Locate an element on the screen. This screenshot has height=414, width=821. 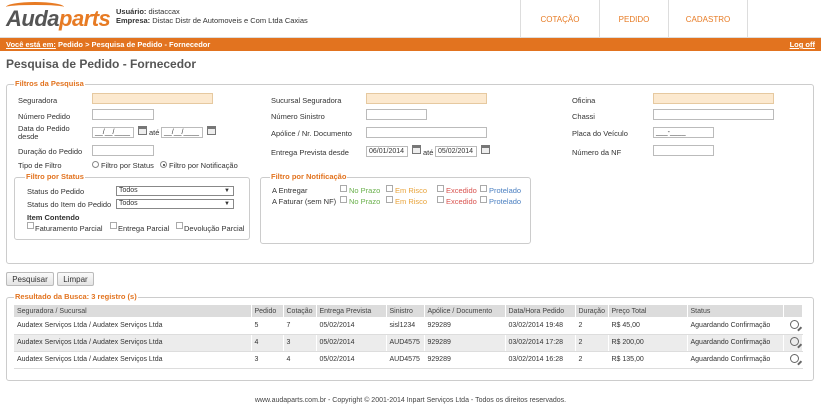
numero-pedido-input is located at coordinates (123, 114).